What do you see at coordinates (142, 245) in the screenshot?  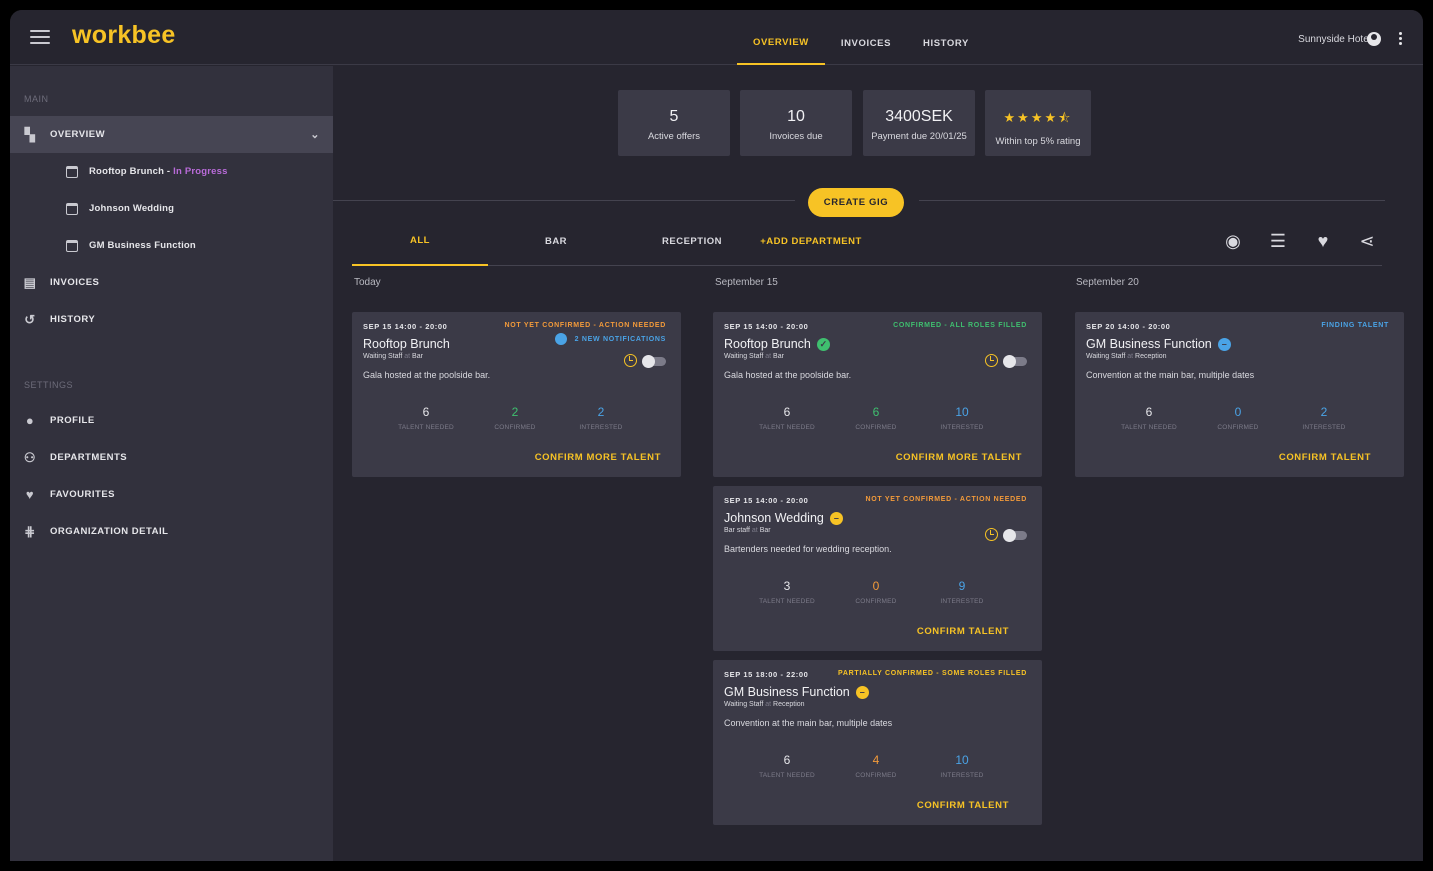 I see `sidebar-subitem-label: GM Business Function` at bounding box center [142, 245].